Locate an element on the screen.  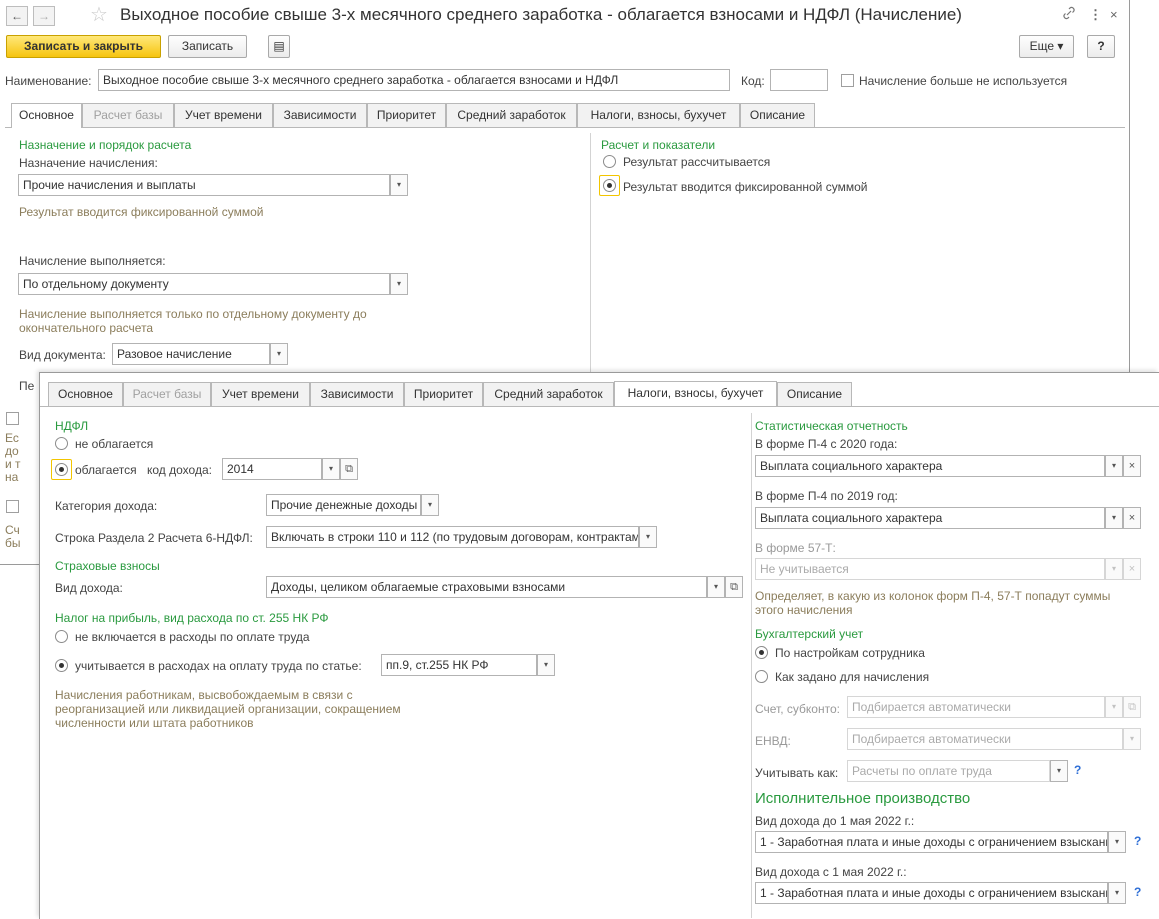
insurance-income-label: Вид дохода: is located at coordinates (89, 588).